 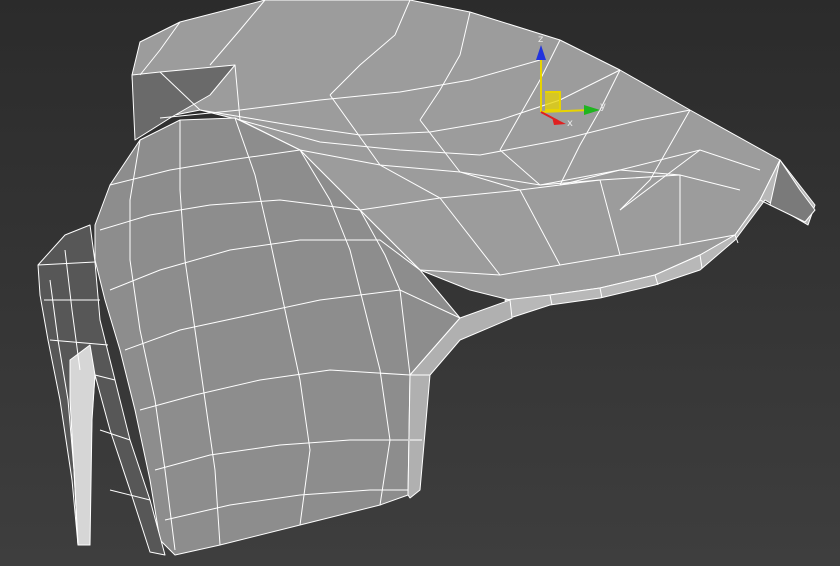 I want to click on gizmo-xy-plane, so click(x=552, y=101).